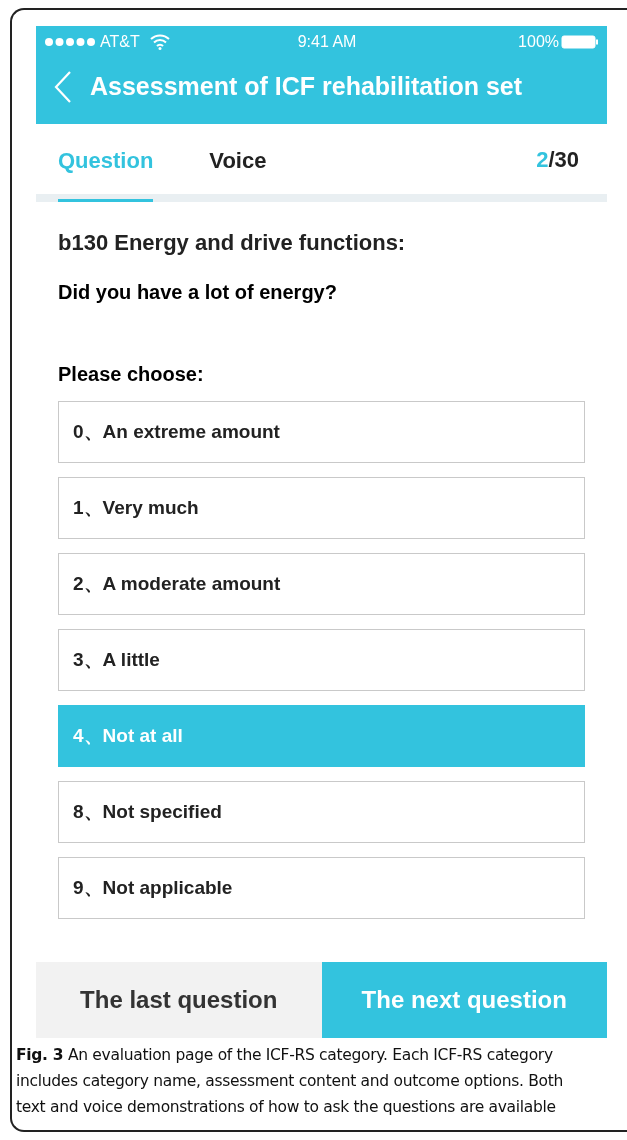 The image size is (627, 1140). I want to click on page-title: Assessment of ICF rehabilitation set, so click(306, 87).